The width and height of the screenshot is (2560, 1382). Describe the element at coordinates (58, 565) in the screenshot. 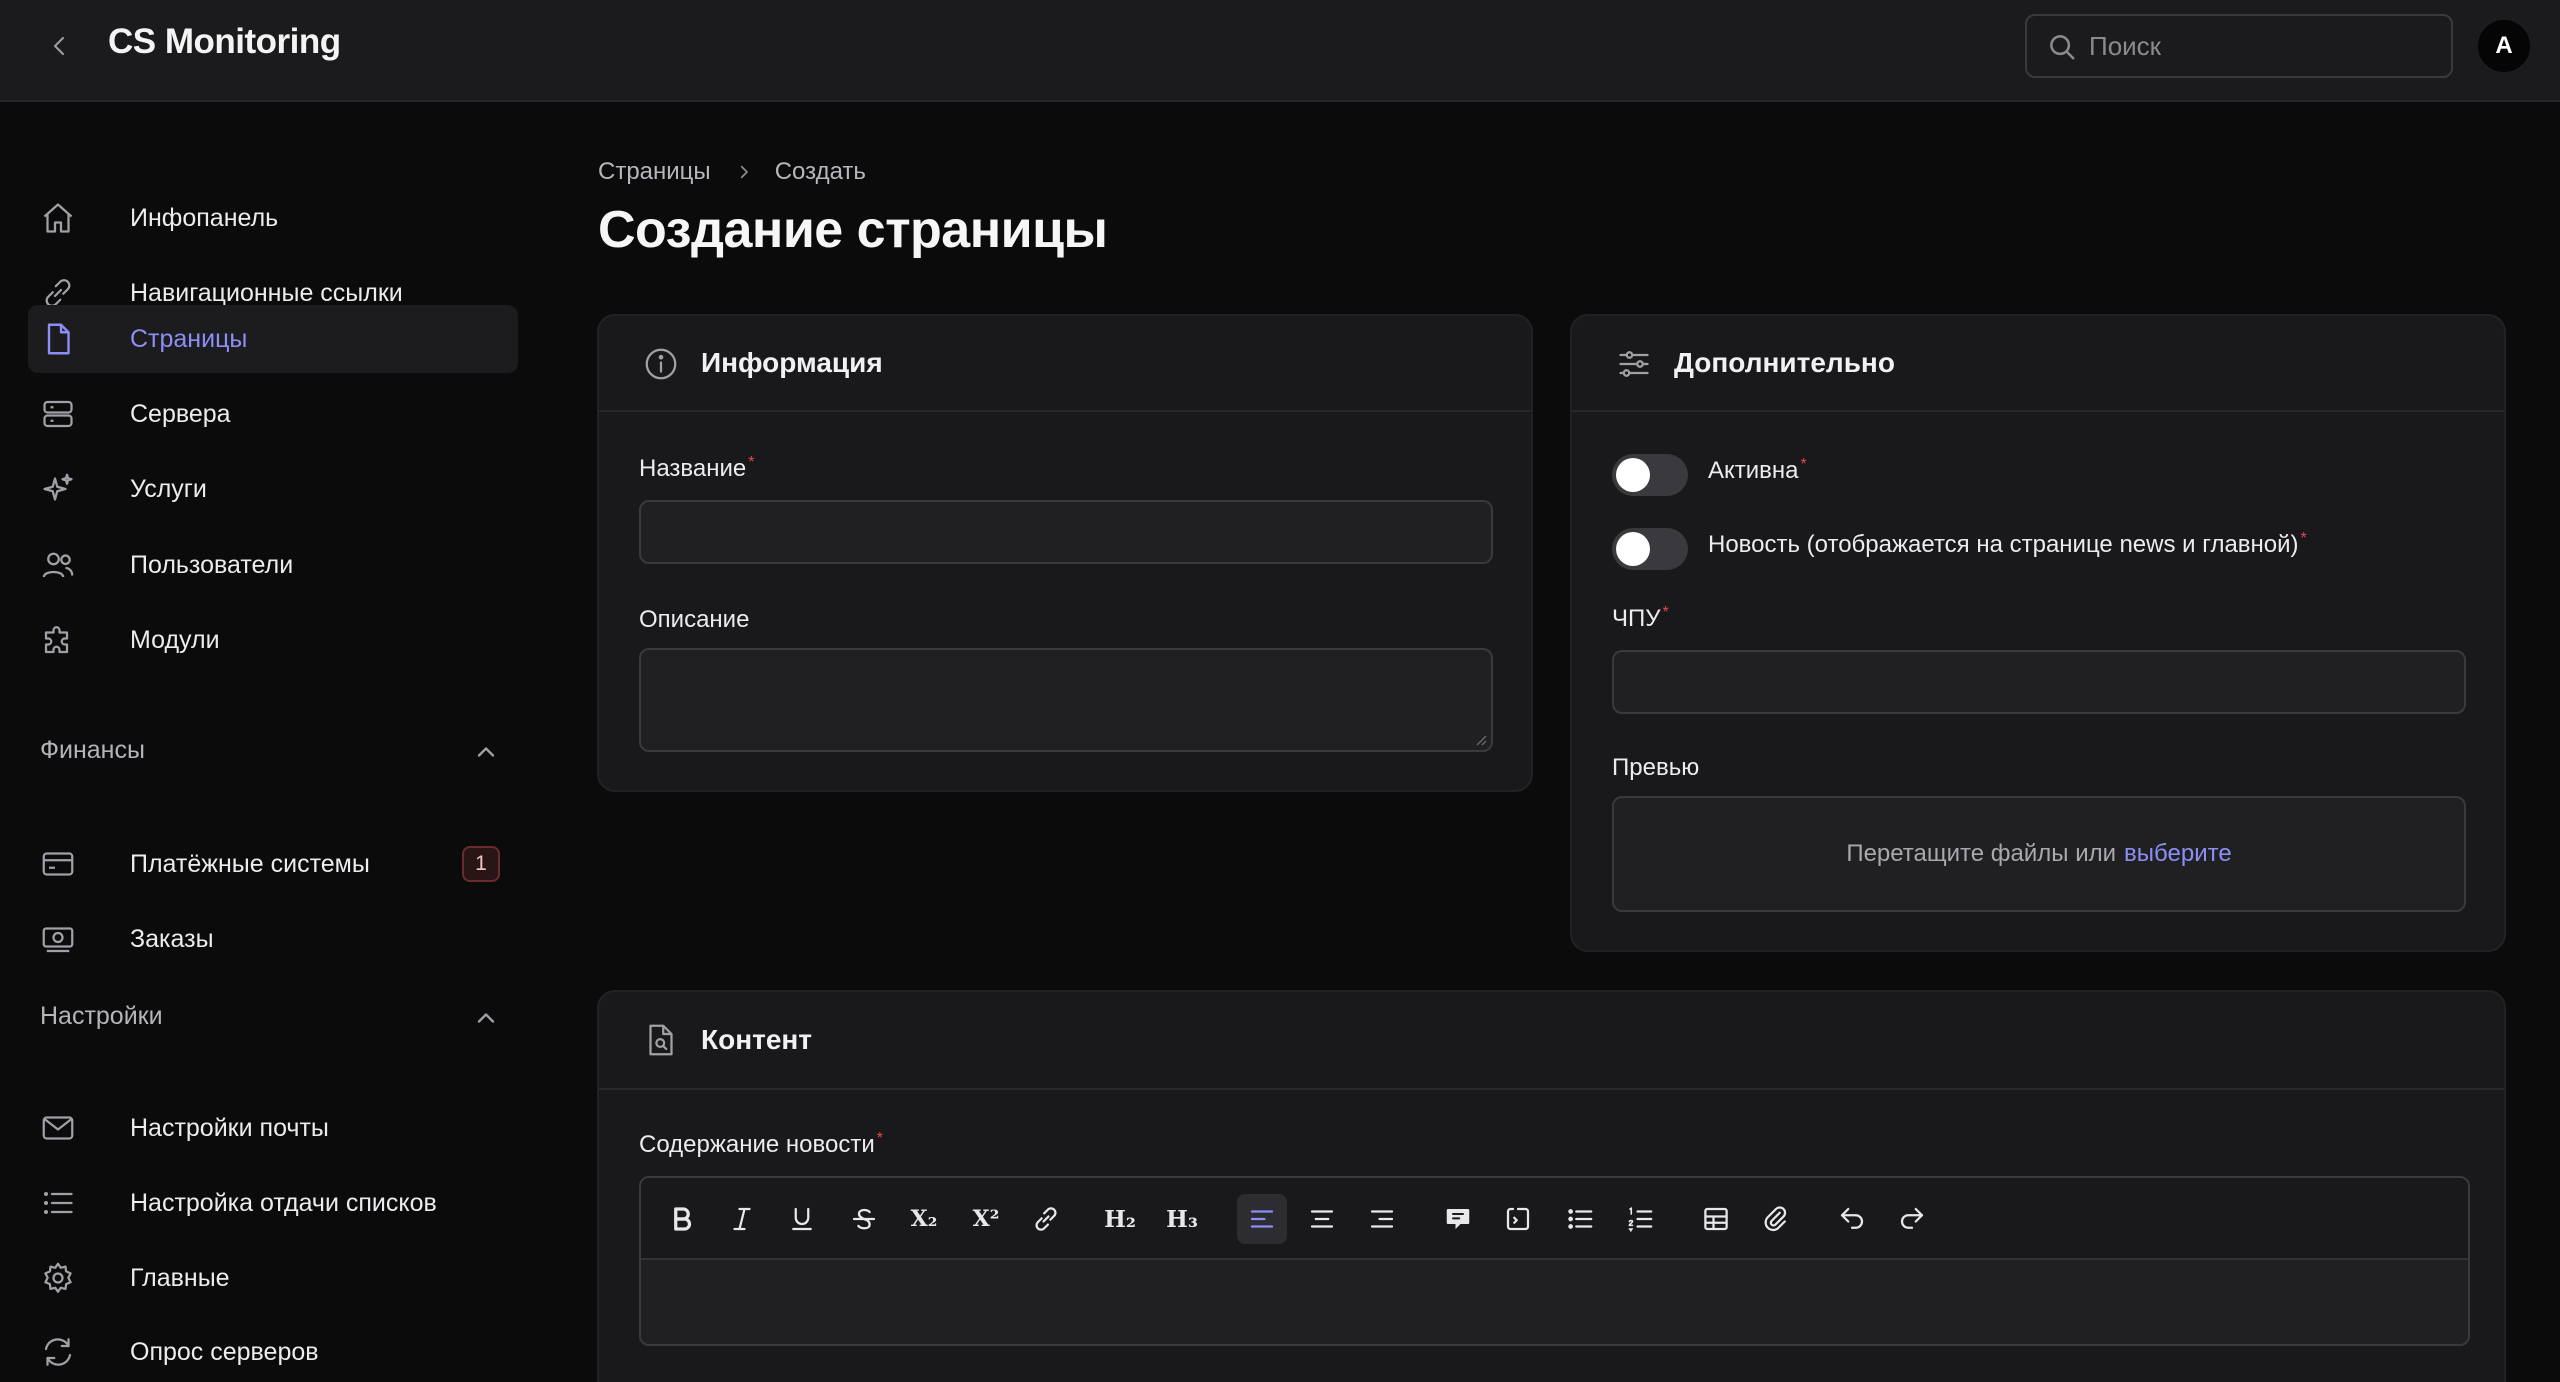

I see `users-icon` at that location.